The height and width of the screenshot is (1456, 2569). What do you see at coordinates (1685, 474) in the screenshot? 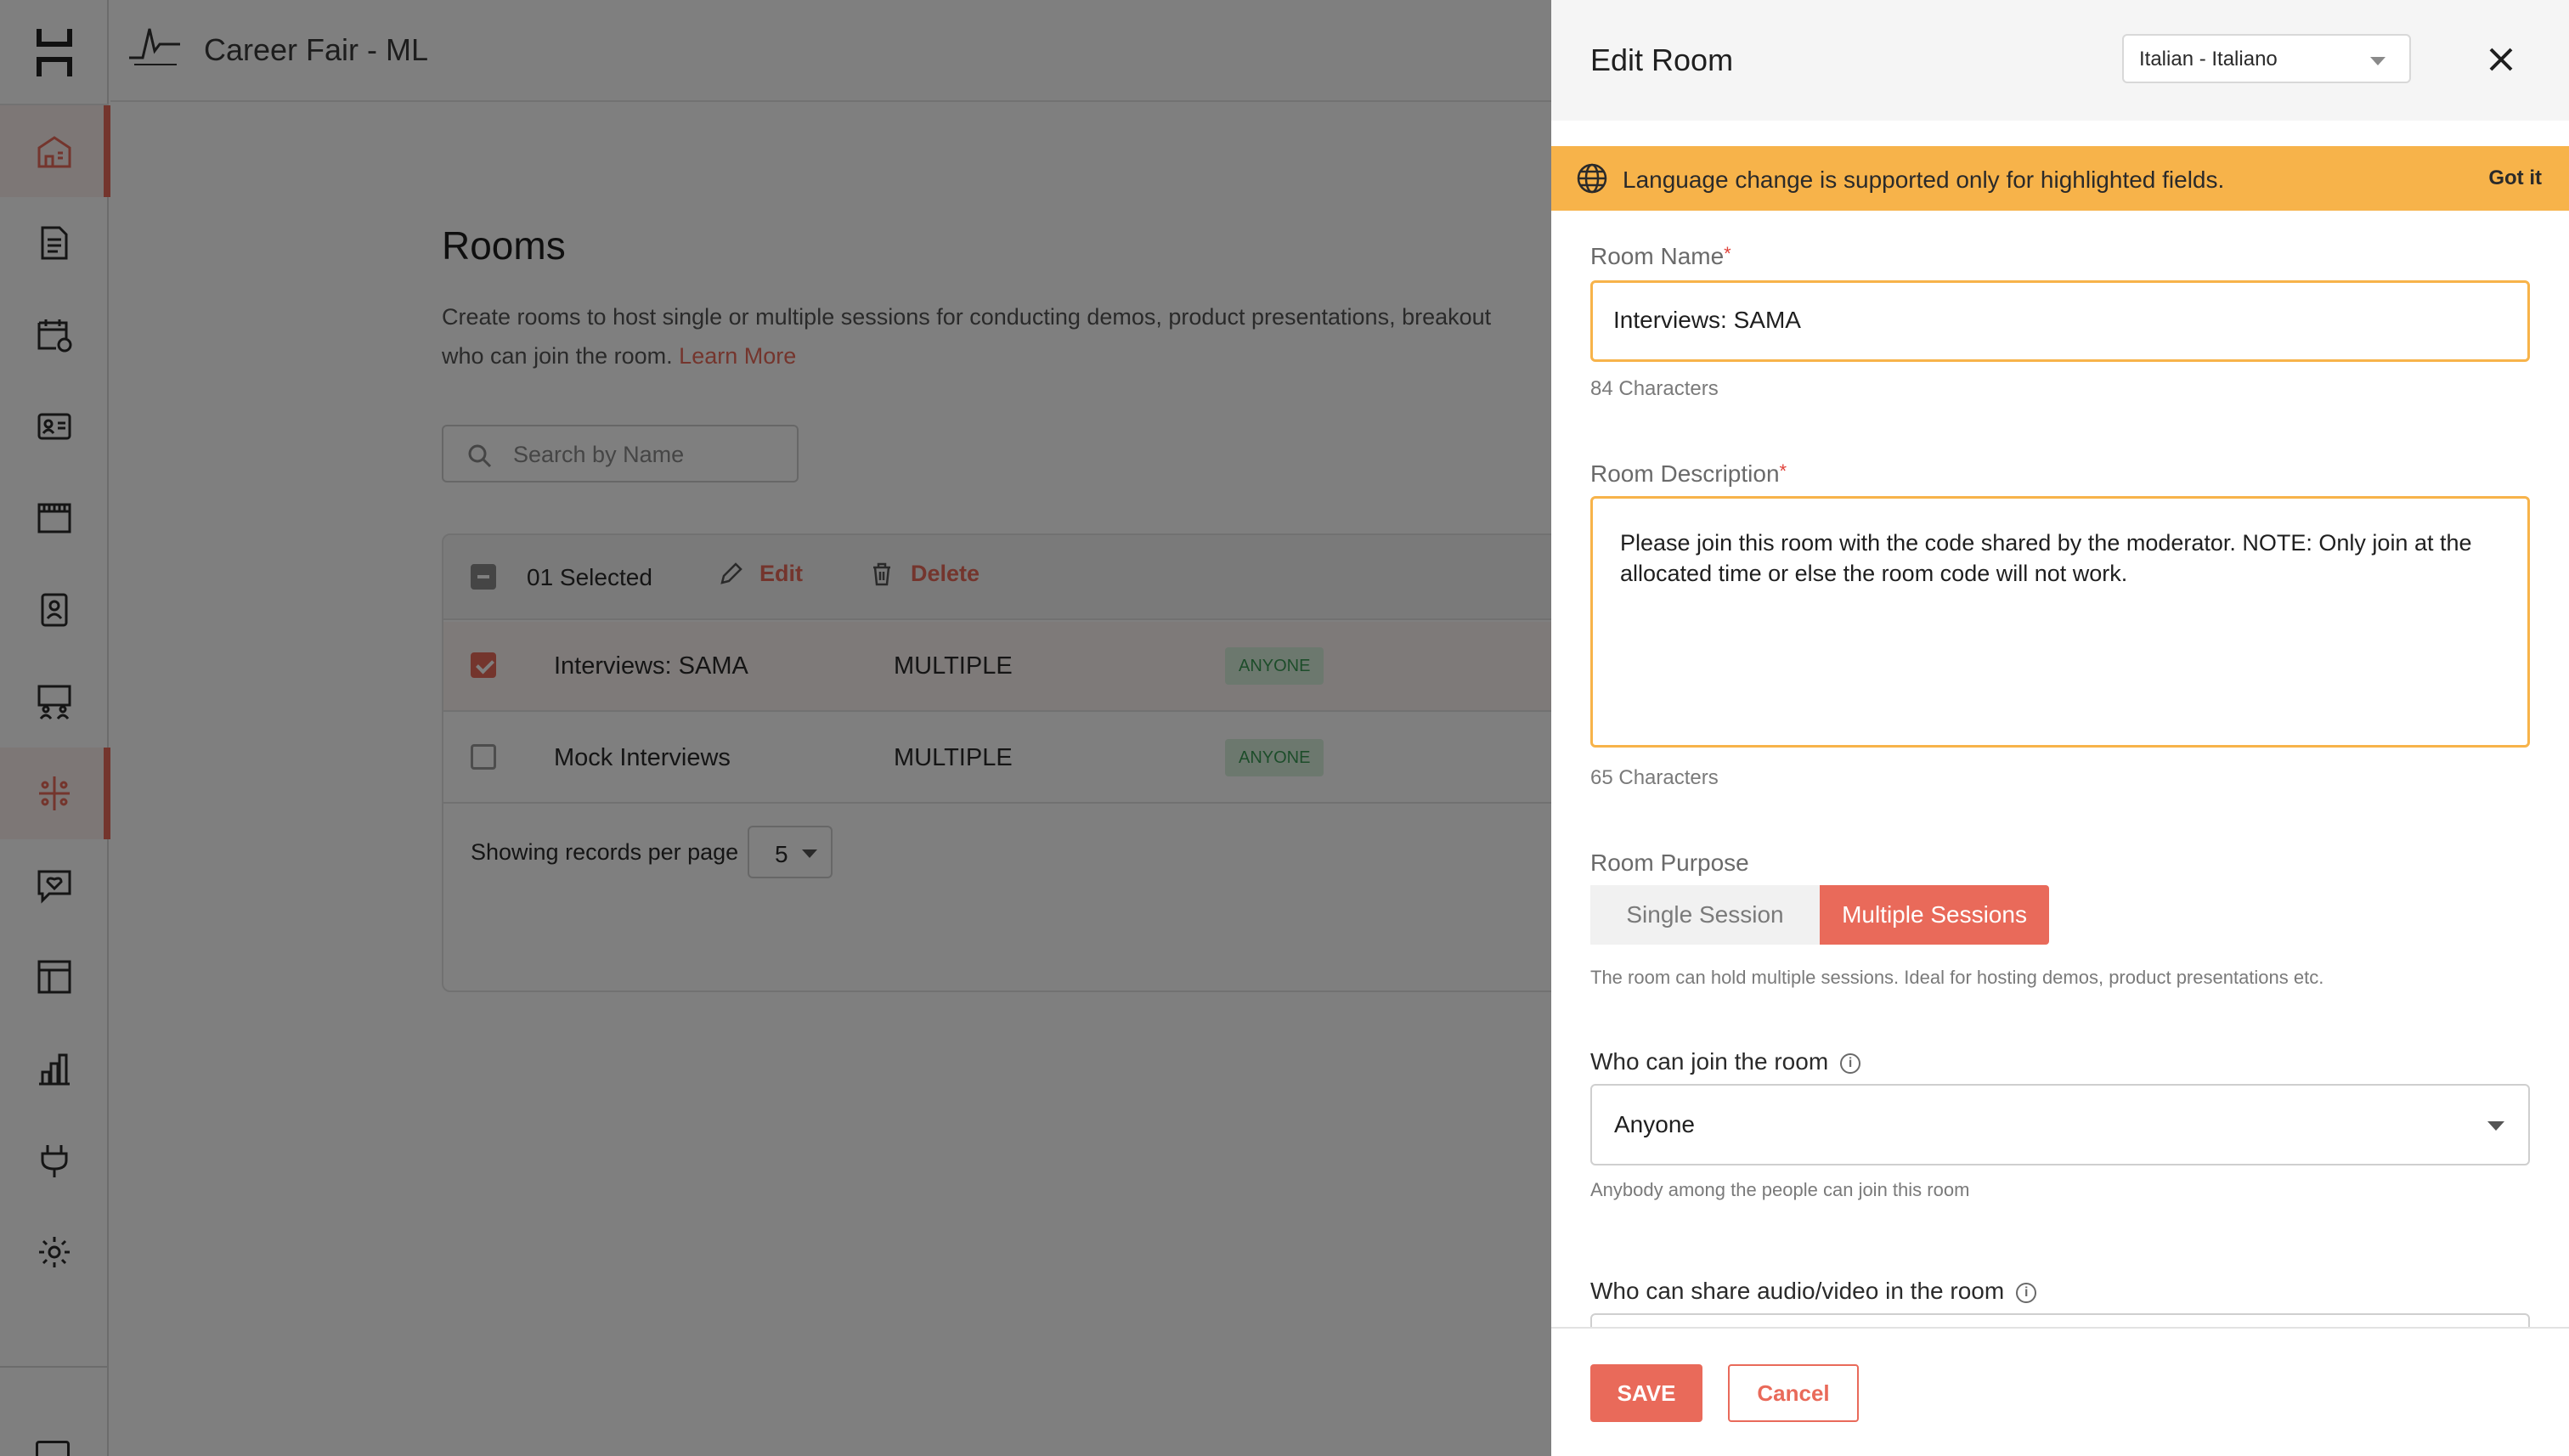
I see `room-description-label-text: Room Description` at bounding box center [1685, 474].